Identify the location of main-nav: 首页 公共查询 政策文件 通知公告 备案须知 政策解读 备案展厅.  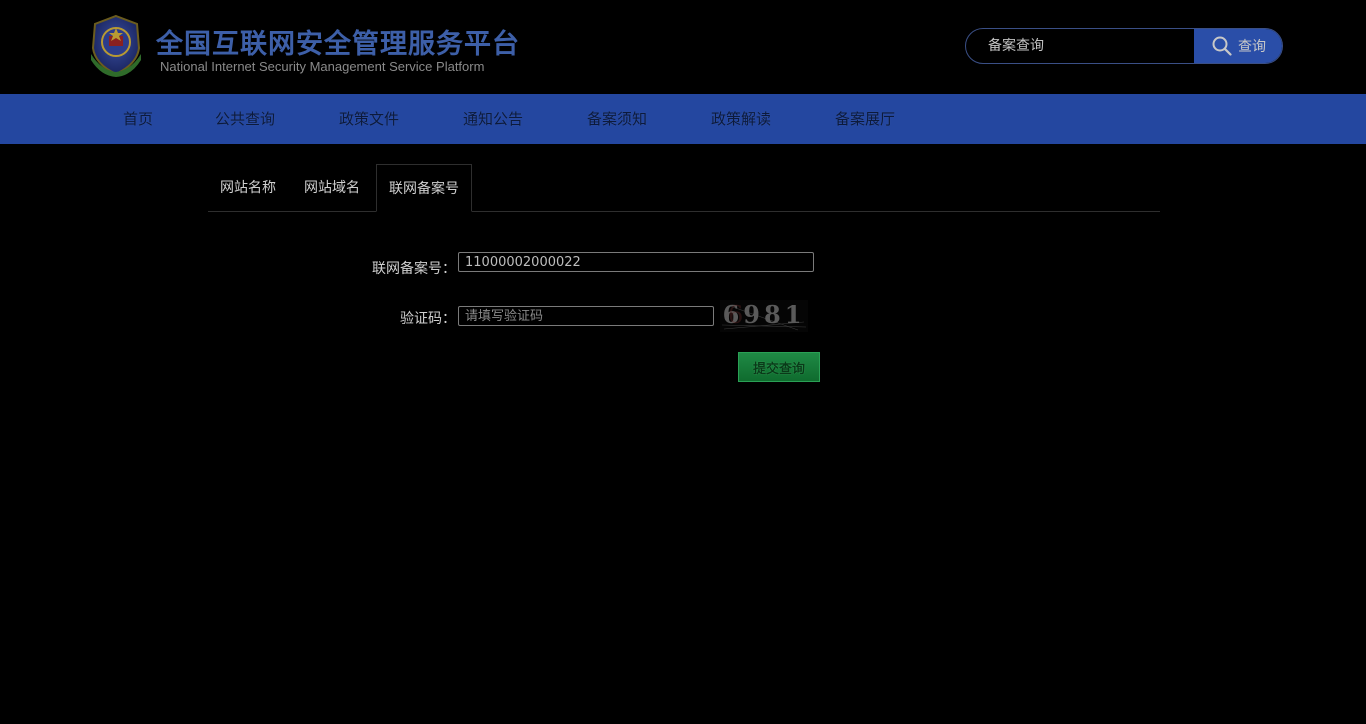
(683, 119).